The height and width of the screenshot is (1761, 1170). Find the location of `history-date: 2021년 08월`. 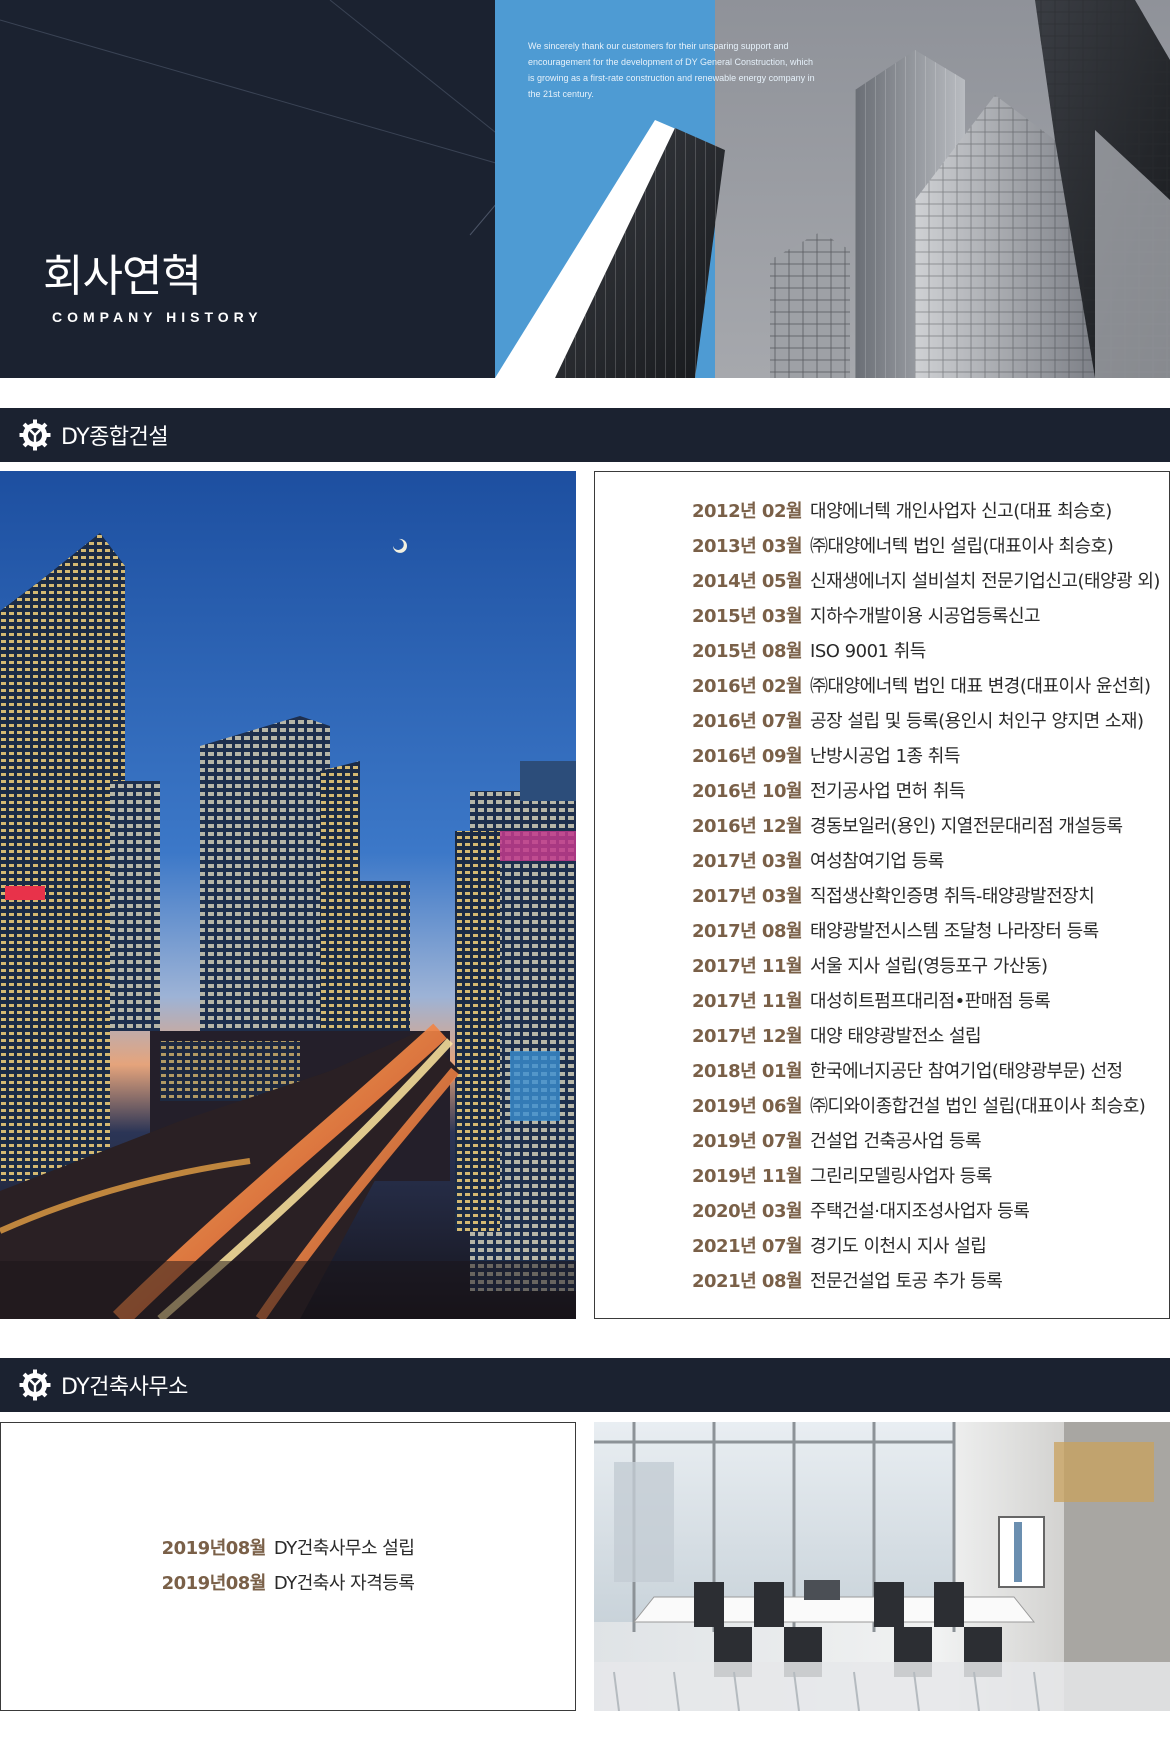

history-date: 2021년 08월 is located at coordinates (747, 1281).